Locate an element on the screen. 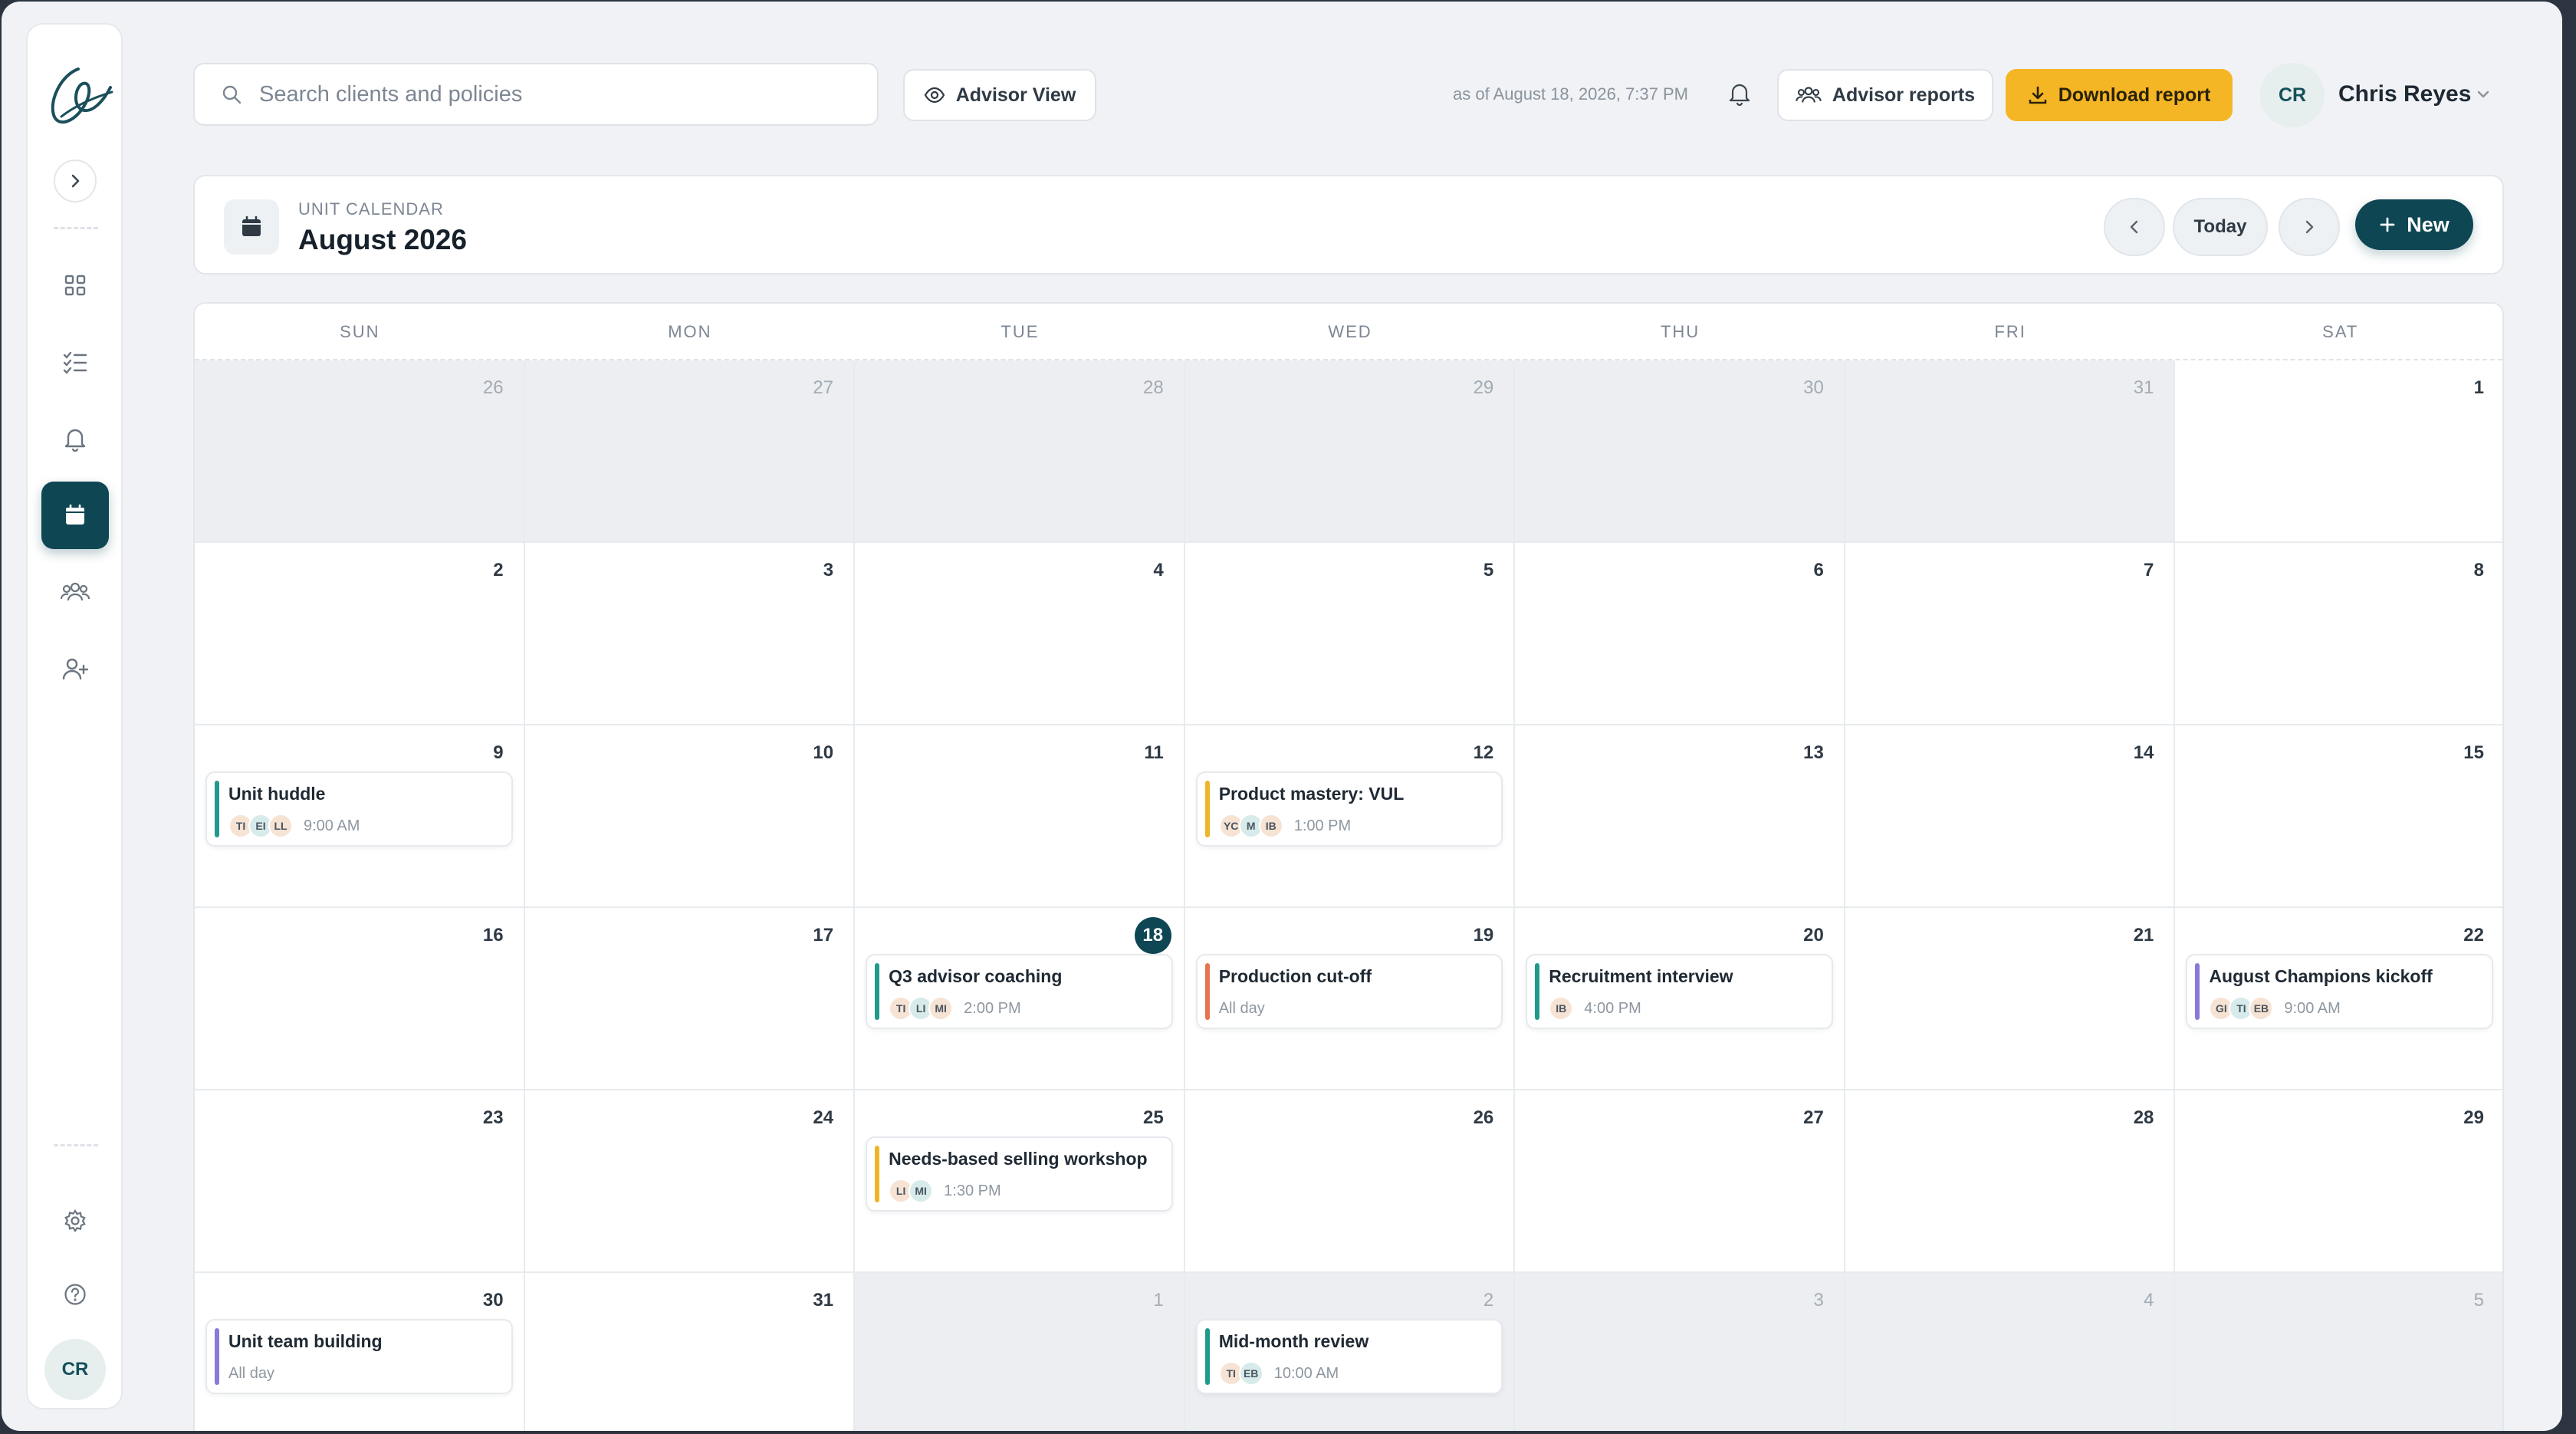 Image resolution: width=2576 pixels, height=1434 pixels. user-name: Chris Reyes is located at coordinates (2404, 94).